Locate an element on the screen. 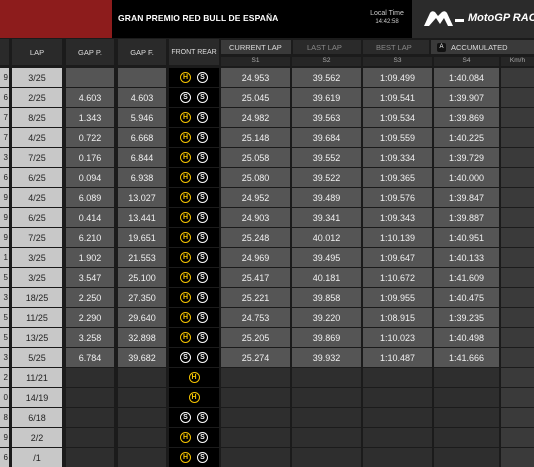 This screenshot has height=467, width=534. table-row: 0 14/19 H is located at coordinates (267, 397).